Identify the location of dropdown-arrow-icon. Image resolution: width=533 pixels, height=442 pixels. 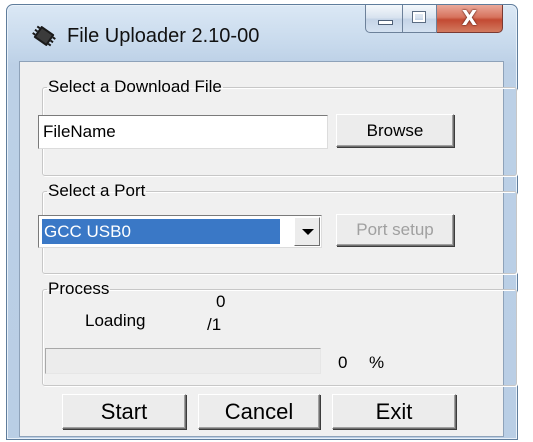
(308, 232).